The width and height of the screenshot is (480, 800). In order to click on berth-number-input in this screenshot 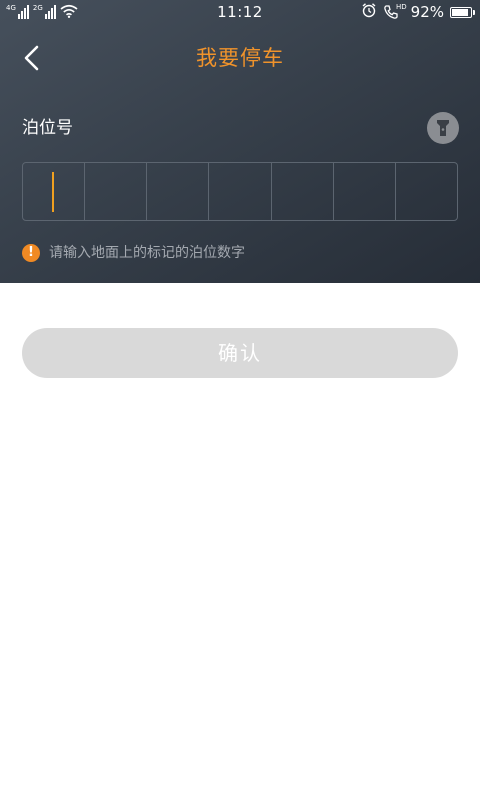, I will do `click(240, 191)`.